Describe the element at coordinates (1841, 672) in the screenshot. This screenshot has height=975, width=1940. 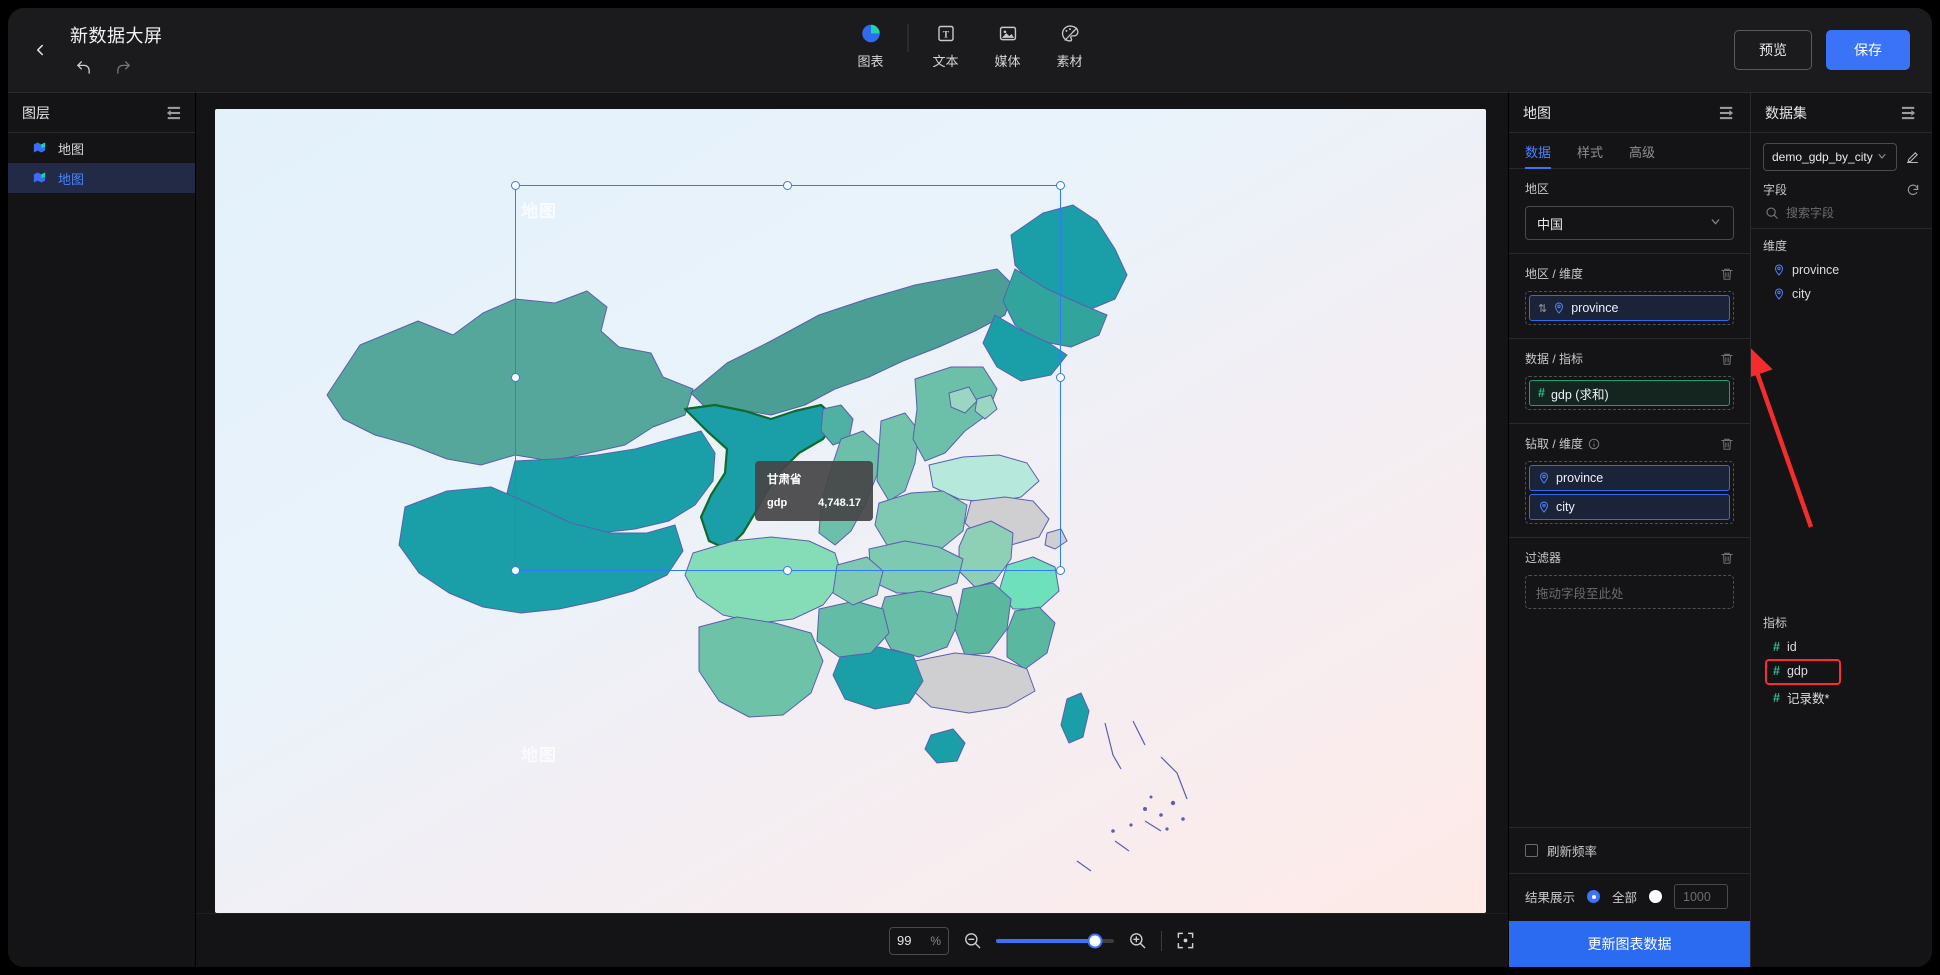
I see `dataset-field-gdp: # gdp` at that location.